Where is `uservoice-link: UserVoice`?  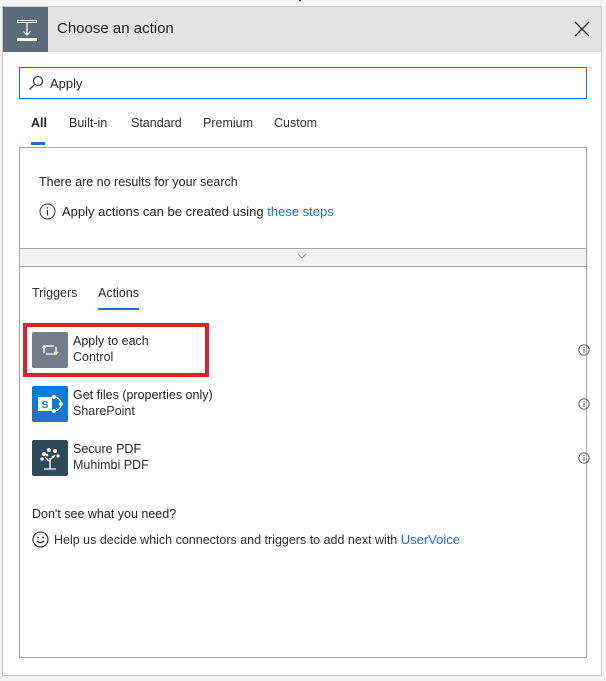
uservoice-link: UserVoice is located at coordinates (430, 539).